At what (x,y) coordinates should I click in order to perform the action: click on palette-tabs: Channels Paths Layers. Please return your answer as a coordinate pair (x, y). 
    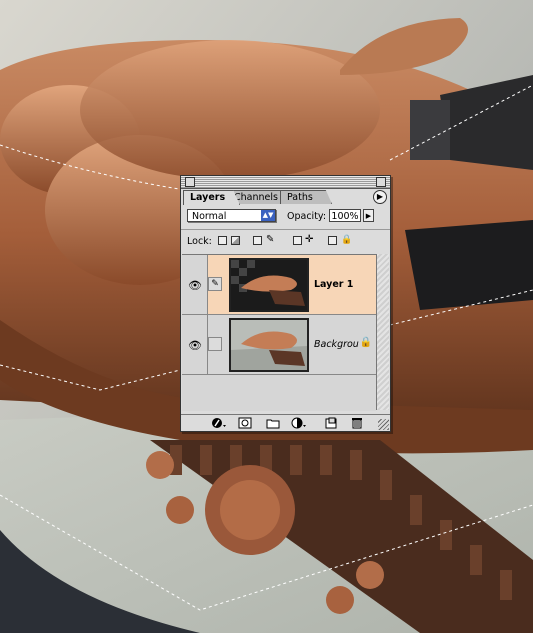
    Looking at the image, I should click on (285, 197).